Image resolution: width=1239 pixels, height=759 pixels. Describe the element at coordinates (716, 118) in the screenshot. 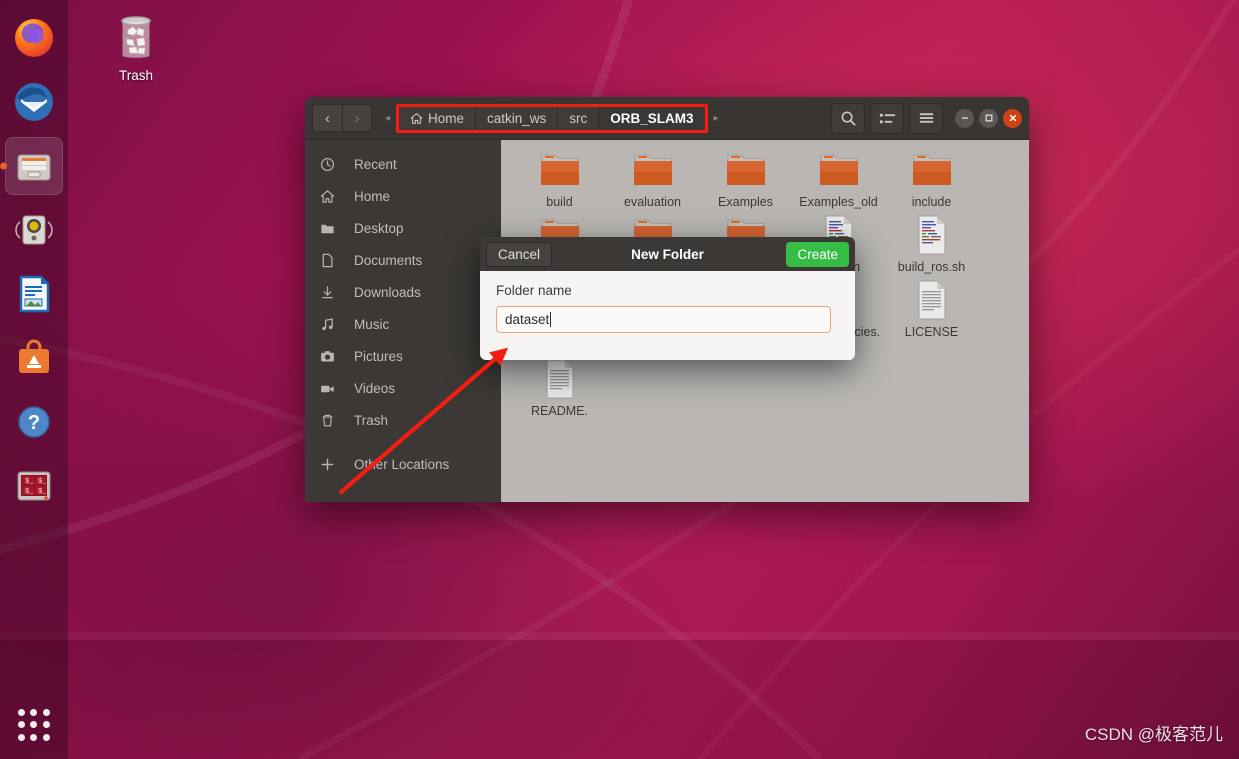

I see `breadcrumb-next-arrow: ▸` at that location.